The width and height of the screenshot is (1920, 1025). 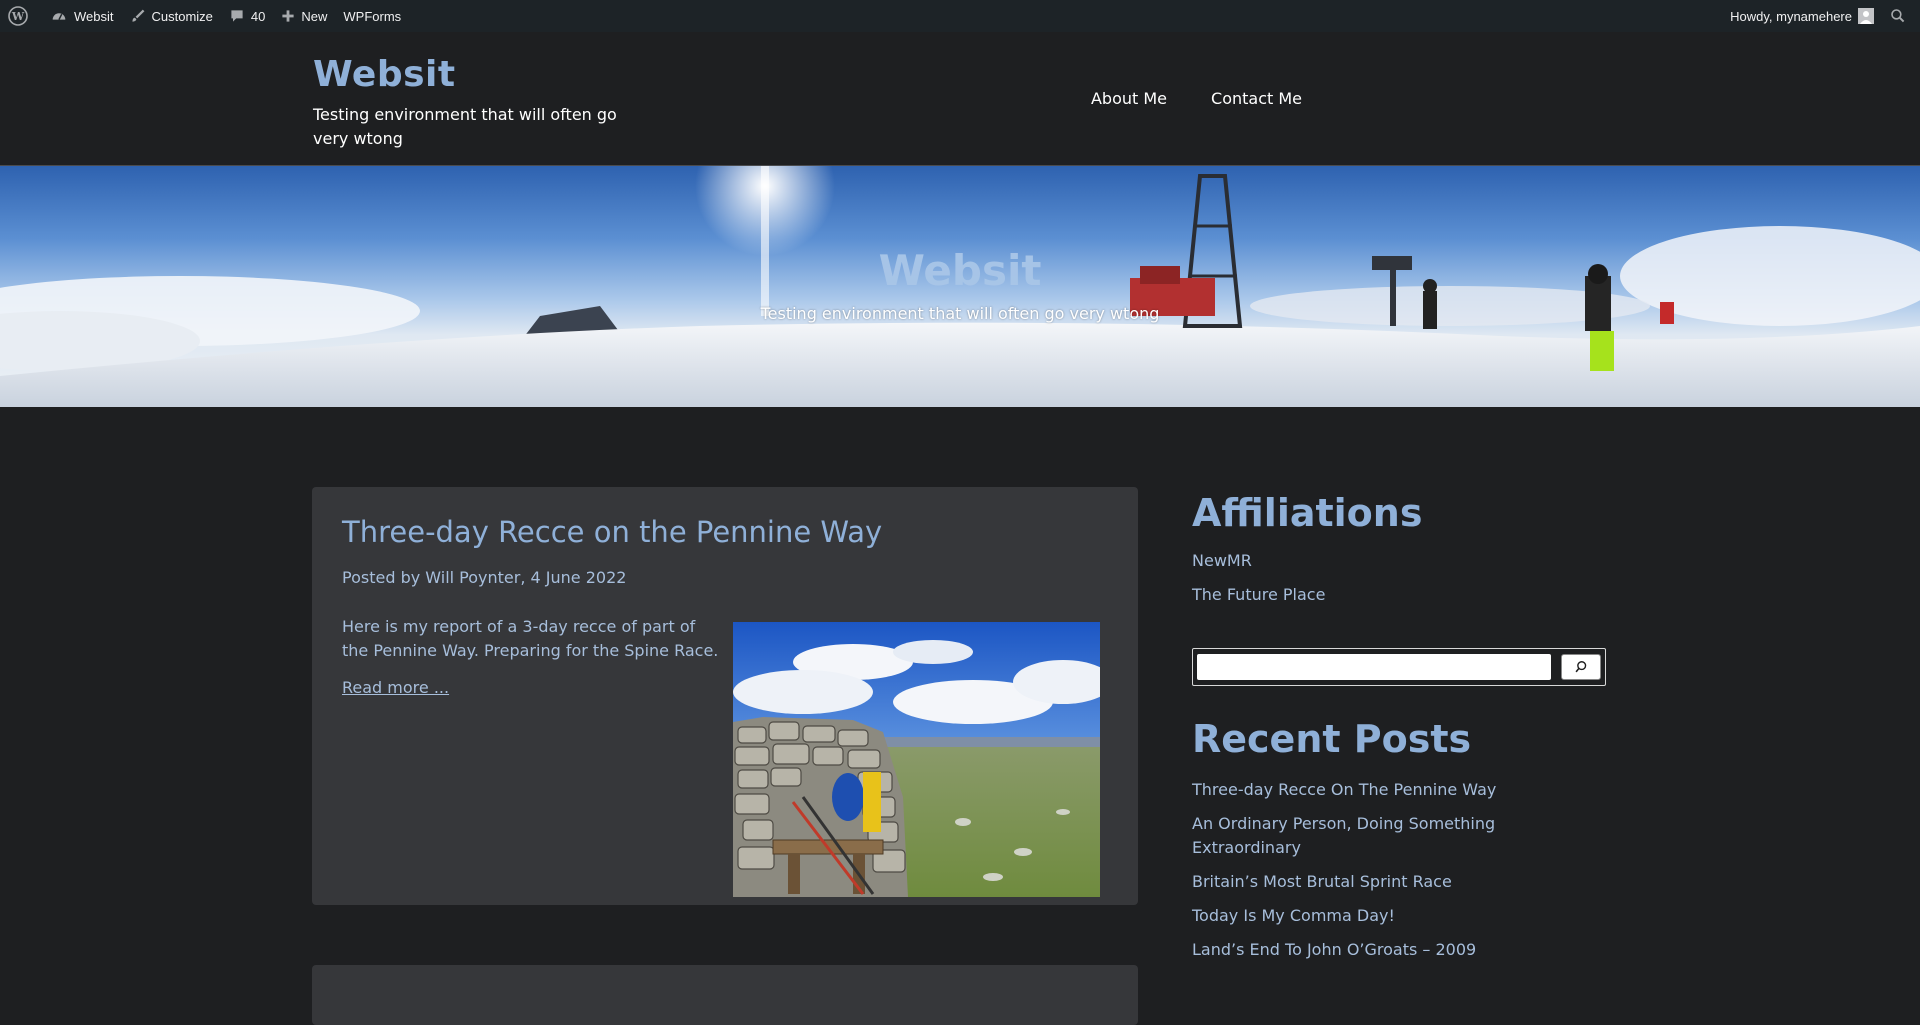 I want to click on comments-button: 40, so click(x=247, y=16).